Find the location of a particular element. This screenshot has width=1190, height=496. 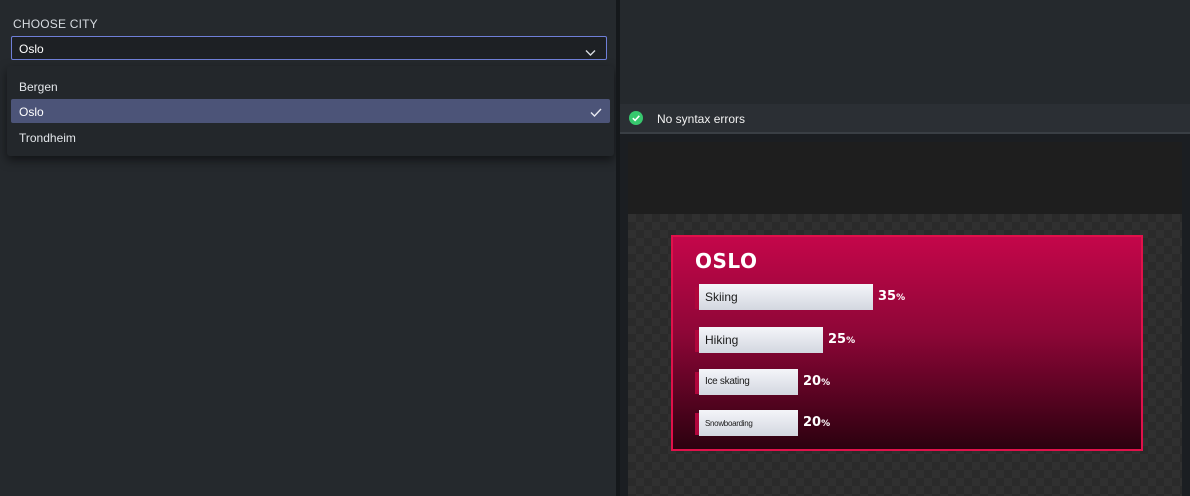

option-label: Trondheim is located at coordinates (47, 138).